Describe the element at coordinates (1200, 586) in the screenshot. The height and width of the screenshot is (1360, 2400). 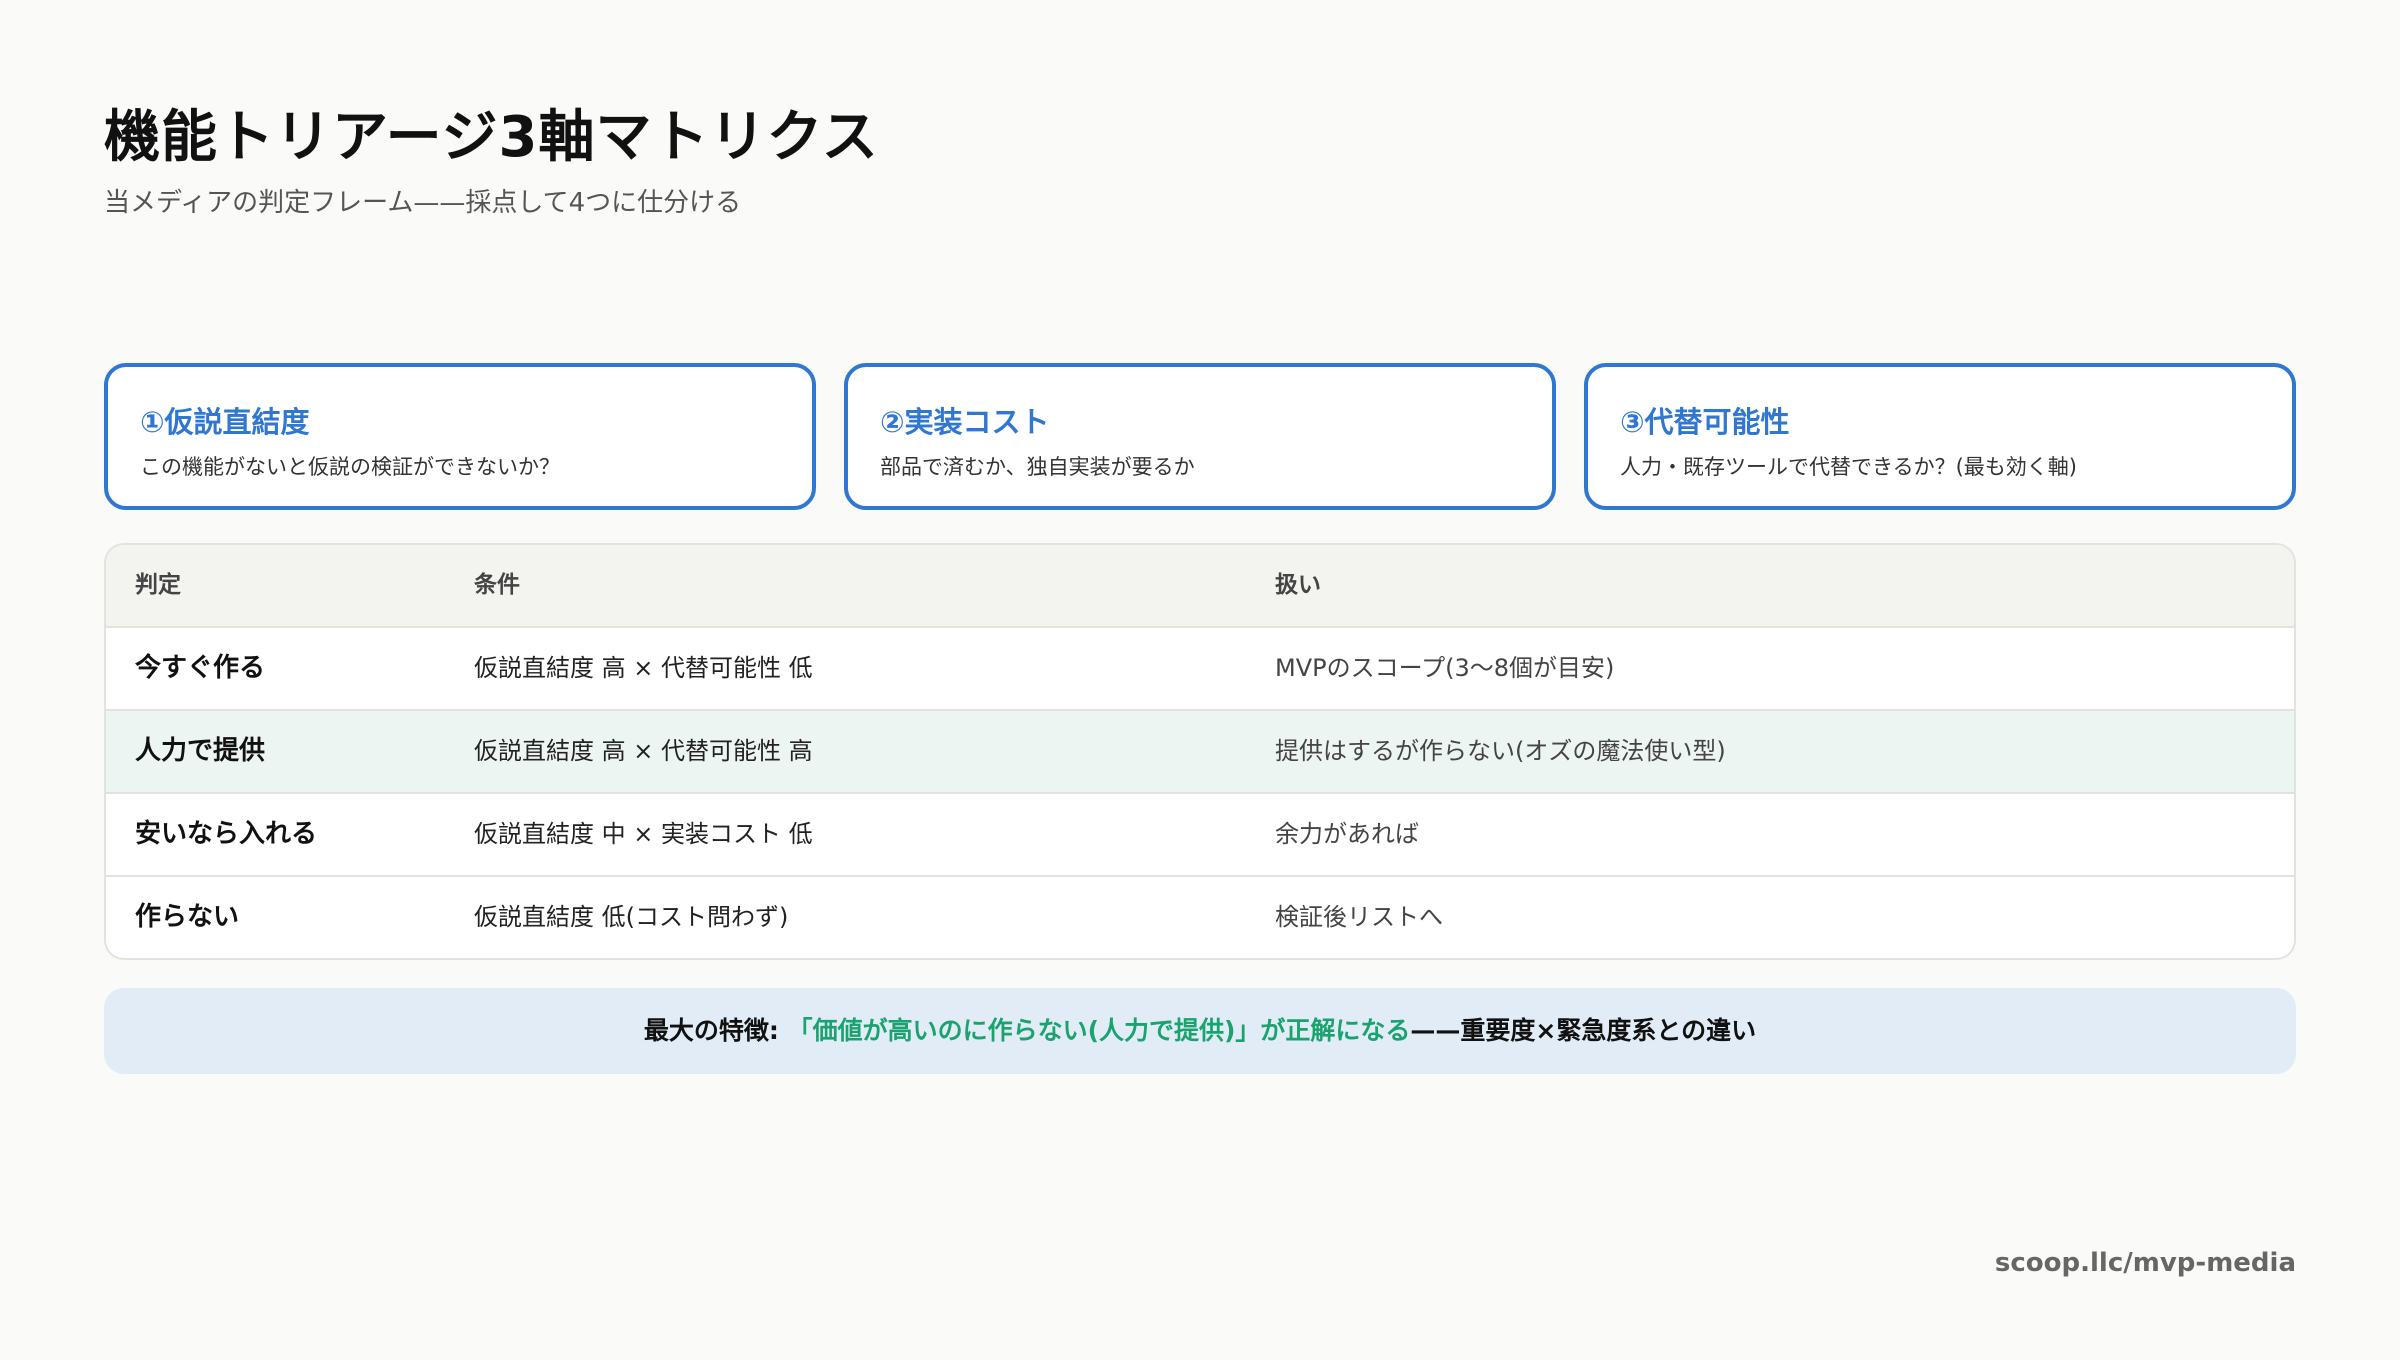
I see `table-header-row: 判定 条件 扱い` at that location.